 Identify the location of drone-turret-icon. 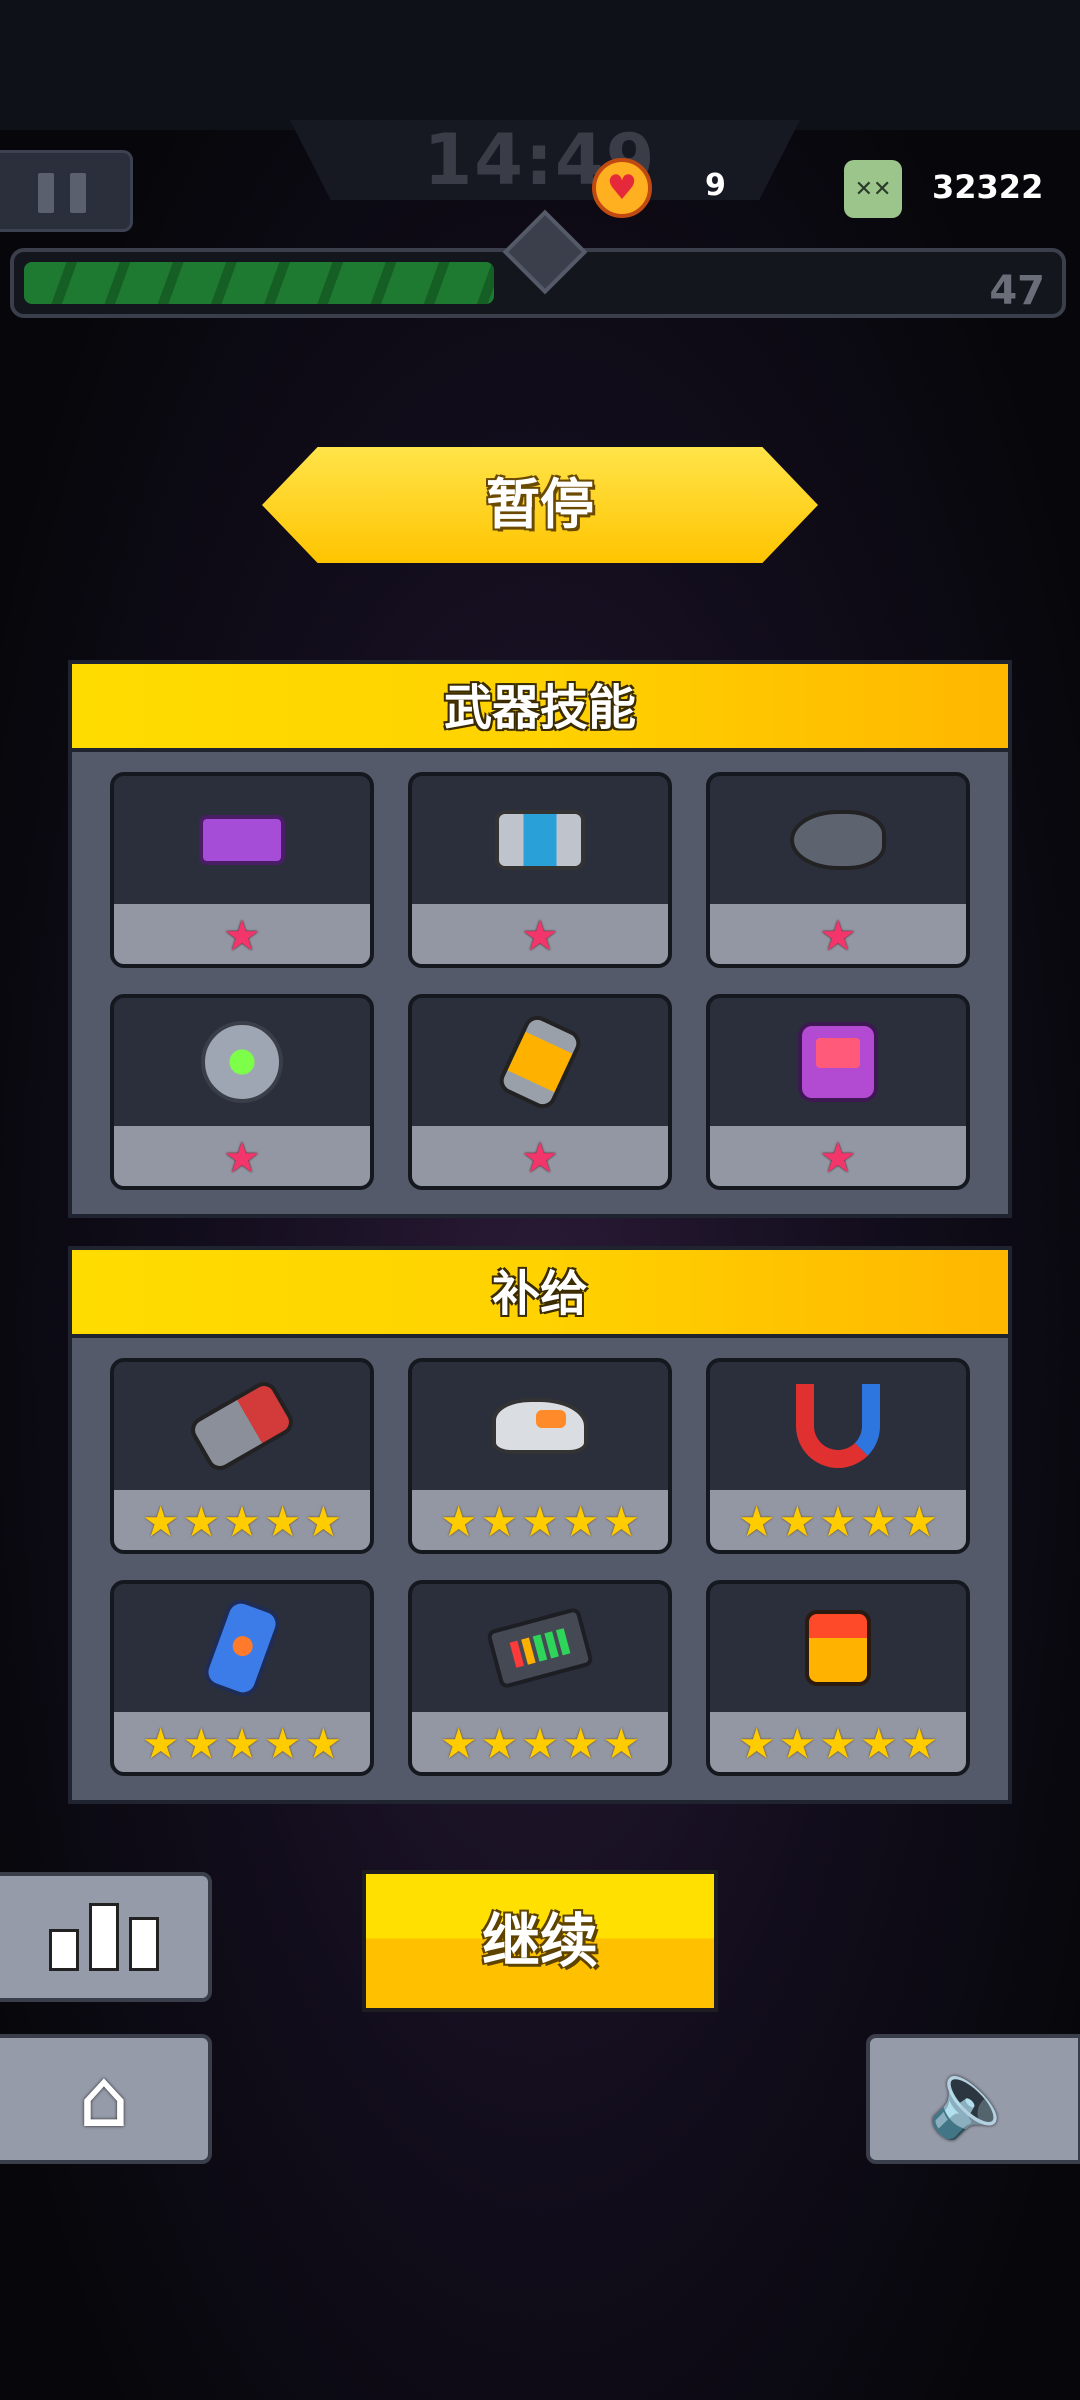
(540, 840).